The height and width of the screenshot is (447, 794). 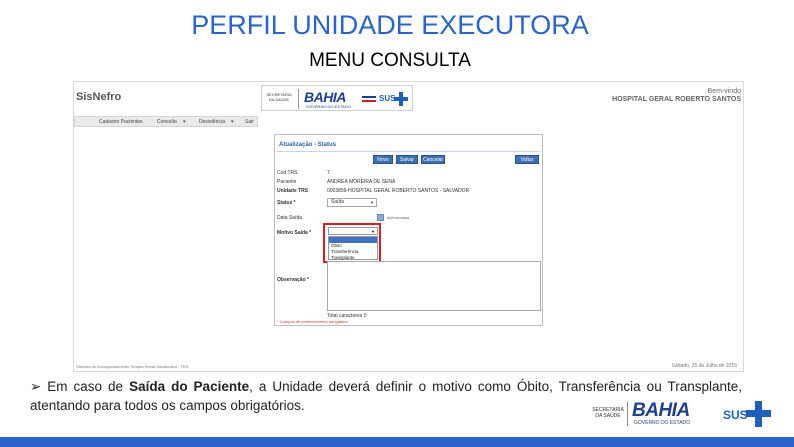 What do you see at coordinates (352, 202) in the screenshot?
I see `status-select: Saída ▼` at bounding box center [352, 202].